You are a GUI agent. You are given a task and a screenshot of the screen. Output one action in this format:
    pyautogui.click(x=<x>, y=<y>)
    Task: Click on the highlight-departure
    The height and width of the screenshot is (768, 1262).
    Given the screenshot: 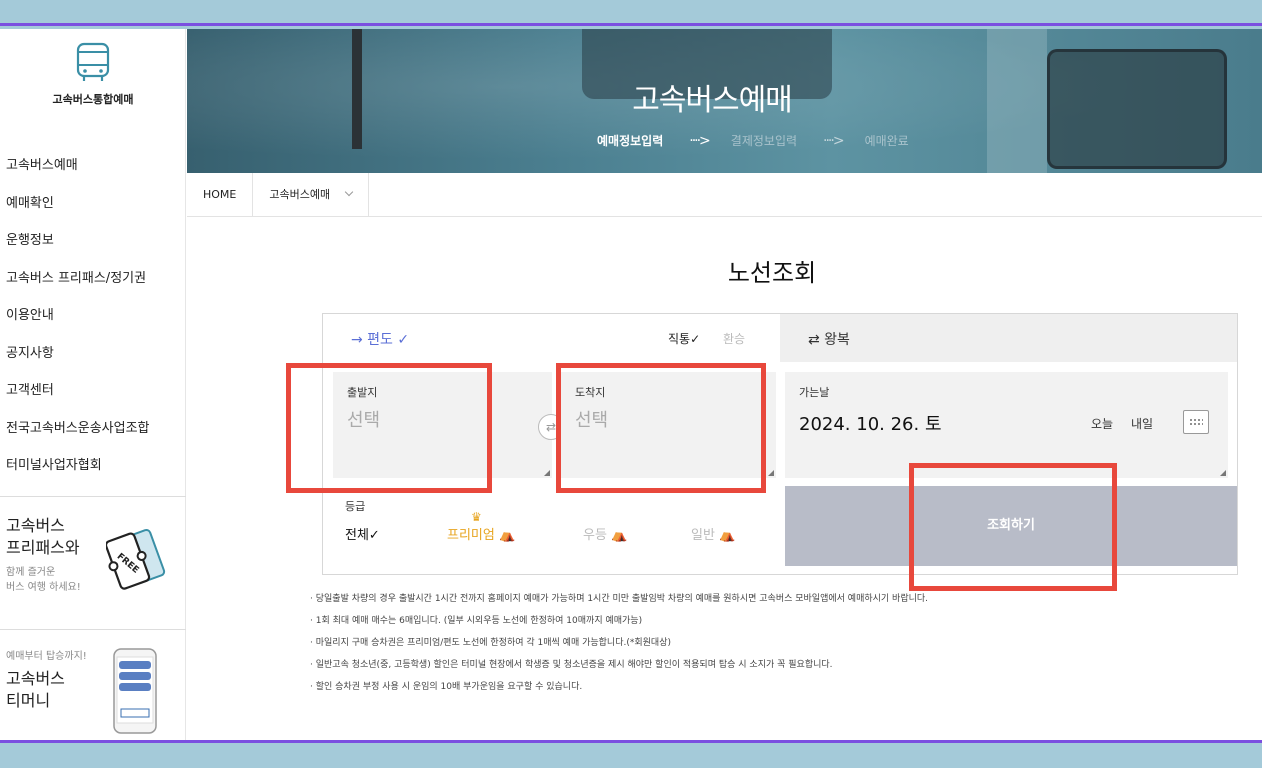 What is the action you would take?
    pyautogui.click(x=389, y=428)
    